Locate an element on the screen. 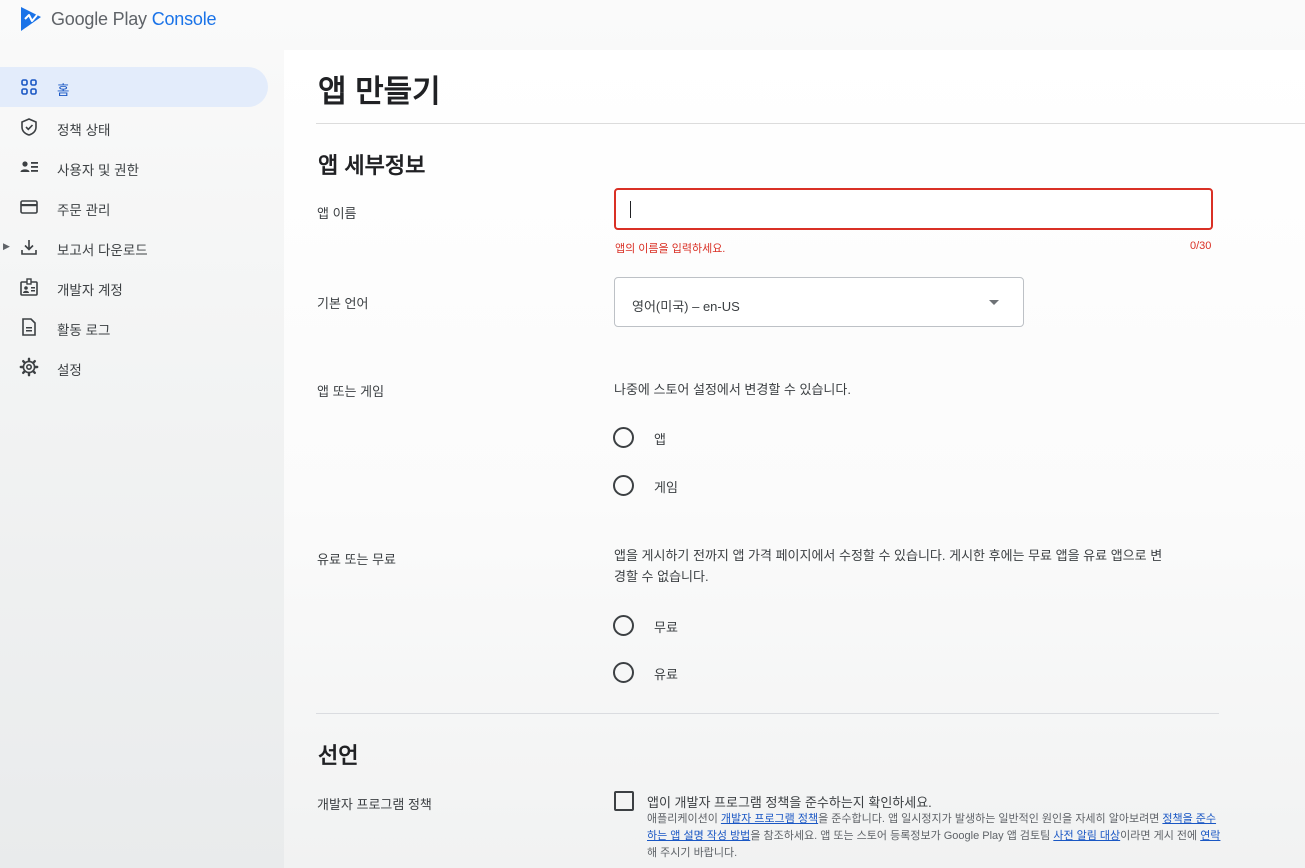  sidebar-item-label: 개발자 계정 is located at coordinates (90, 290).